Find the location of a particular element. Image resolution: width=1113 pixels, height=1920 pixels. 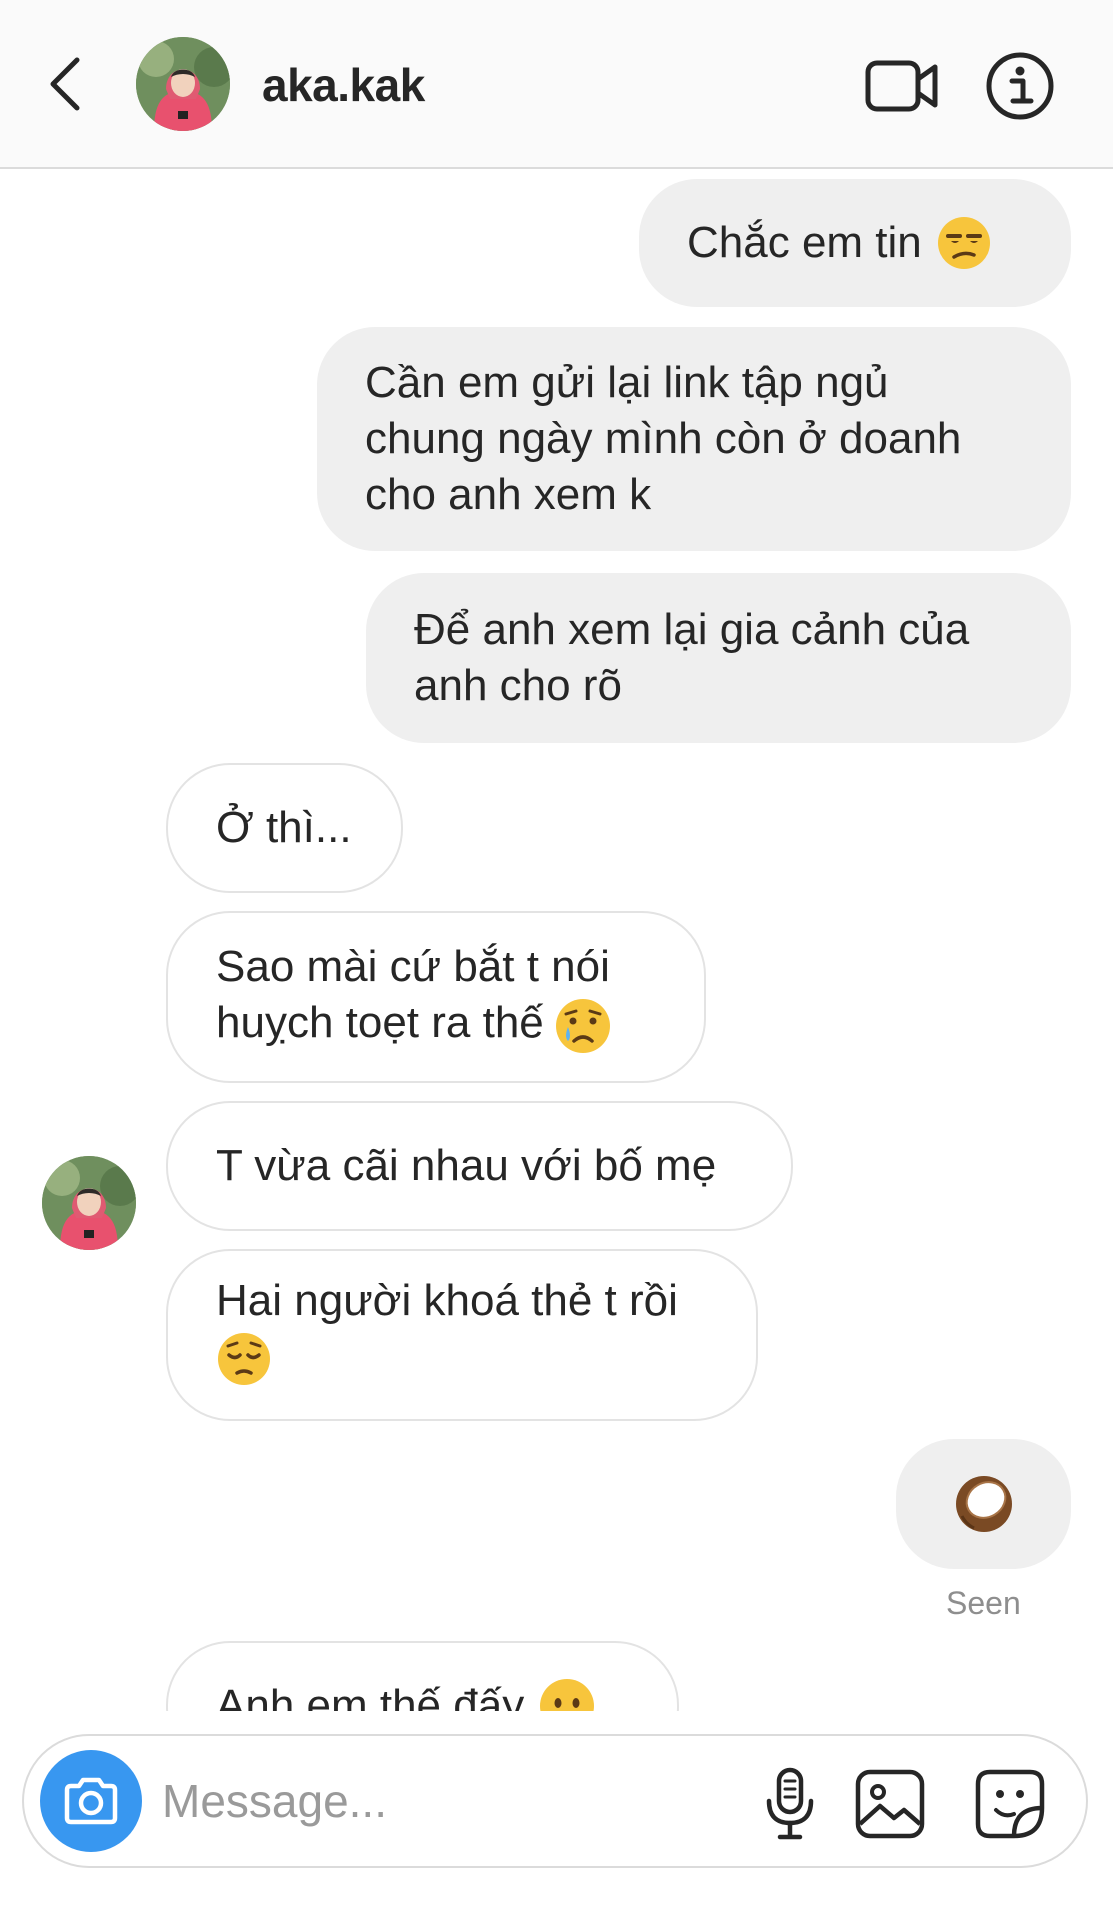

incoming-message: Sao mài cứ bắt t nói huỵch toẹt ra thế is located at coordinates (436, 997).